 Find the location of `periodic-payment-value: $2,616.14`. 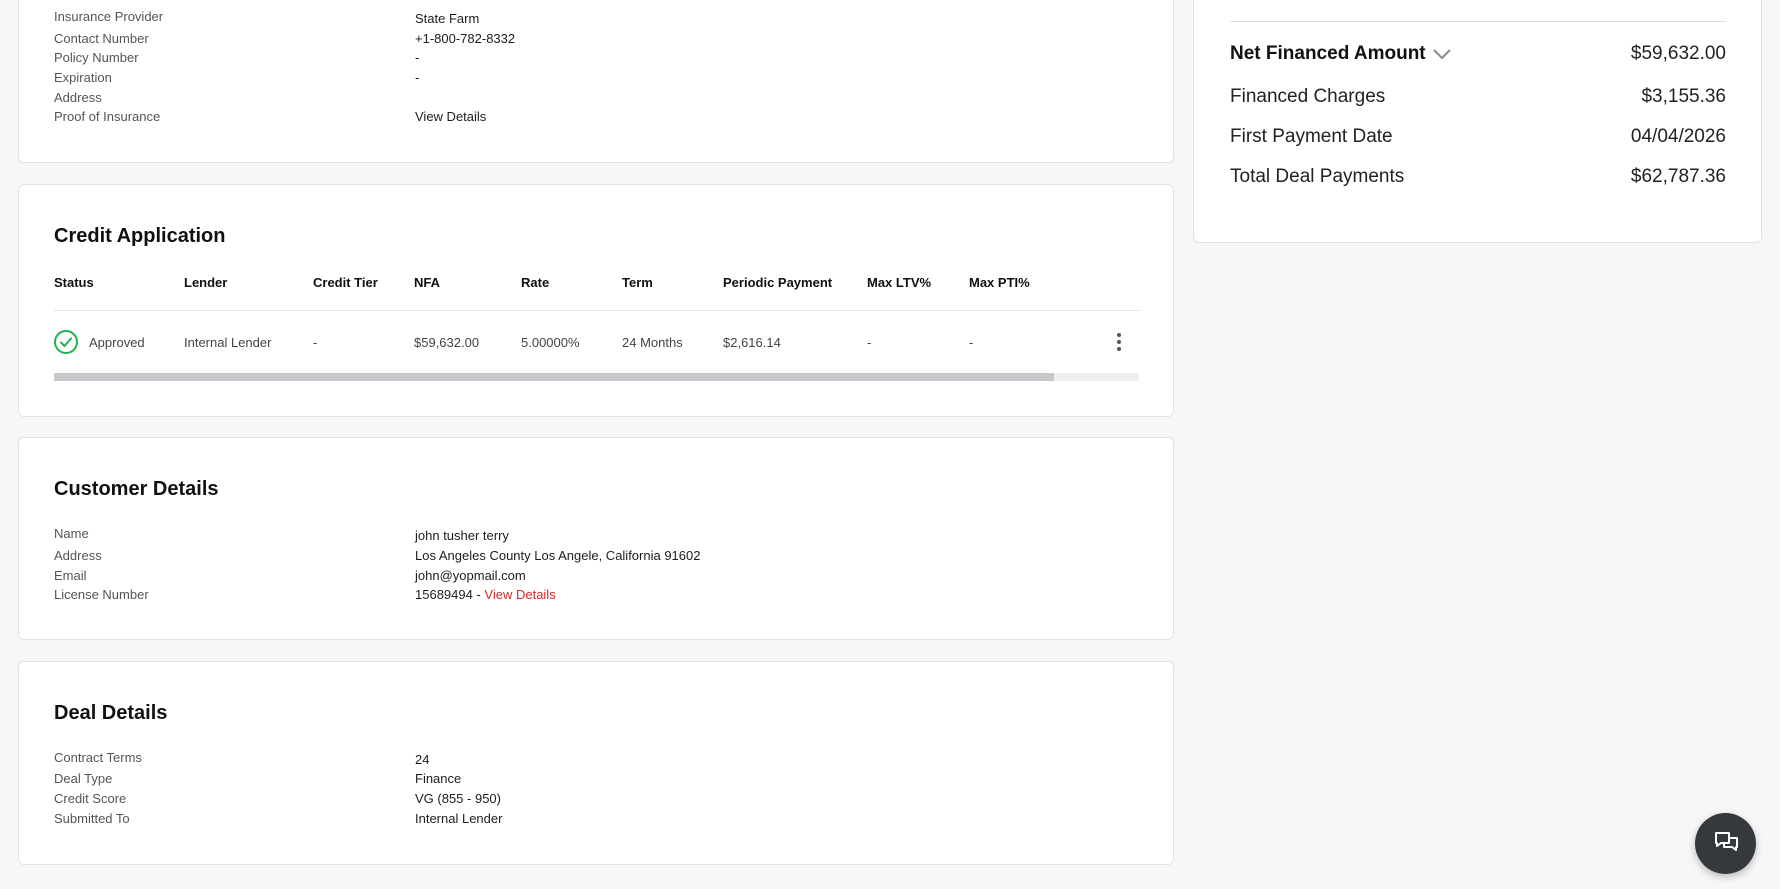

periodic-payment-value: $2,616.14 is located at coordinates (752, 342).